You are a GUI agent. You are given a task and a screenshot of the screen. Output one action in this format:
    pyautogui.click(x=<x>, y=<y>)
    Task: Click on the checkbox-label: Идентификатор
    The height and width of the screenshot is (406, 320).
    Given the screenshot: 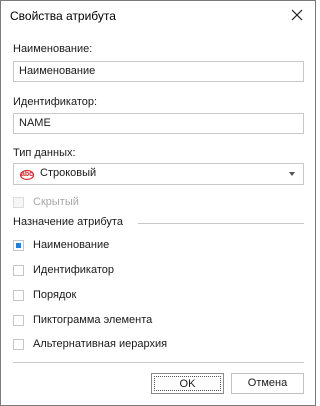 What is the action you would take?
    pyautogui.click(x=73, y=270)
    